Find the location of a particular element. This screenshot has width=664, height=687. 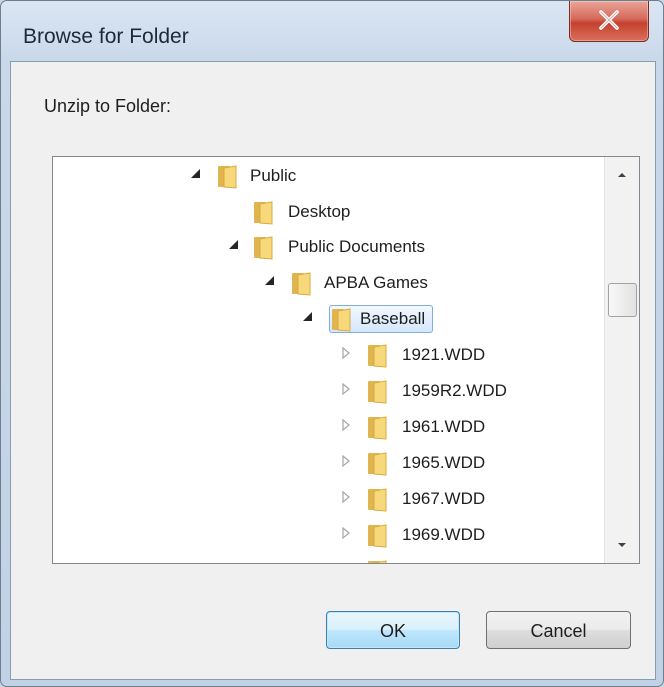

tree-node-1967-wdd: 1967.WDD is located at coordinates (269, 499).